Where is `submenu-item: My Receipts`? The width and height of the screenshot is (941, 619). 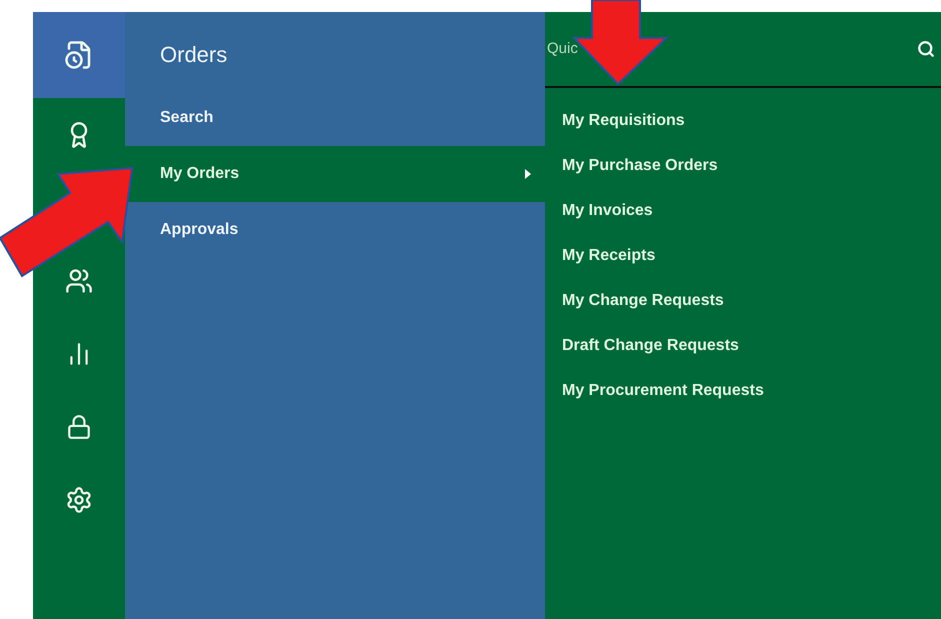 submenu-item: My Receipts is located at coordinates (743, 255).